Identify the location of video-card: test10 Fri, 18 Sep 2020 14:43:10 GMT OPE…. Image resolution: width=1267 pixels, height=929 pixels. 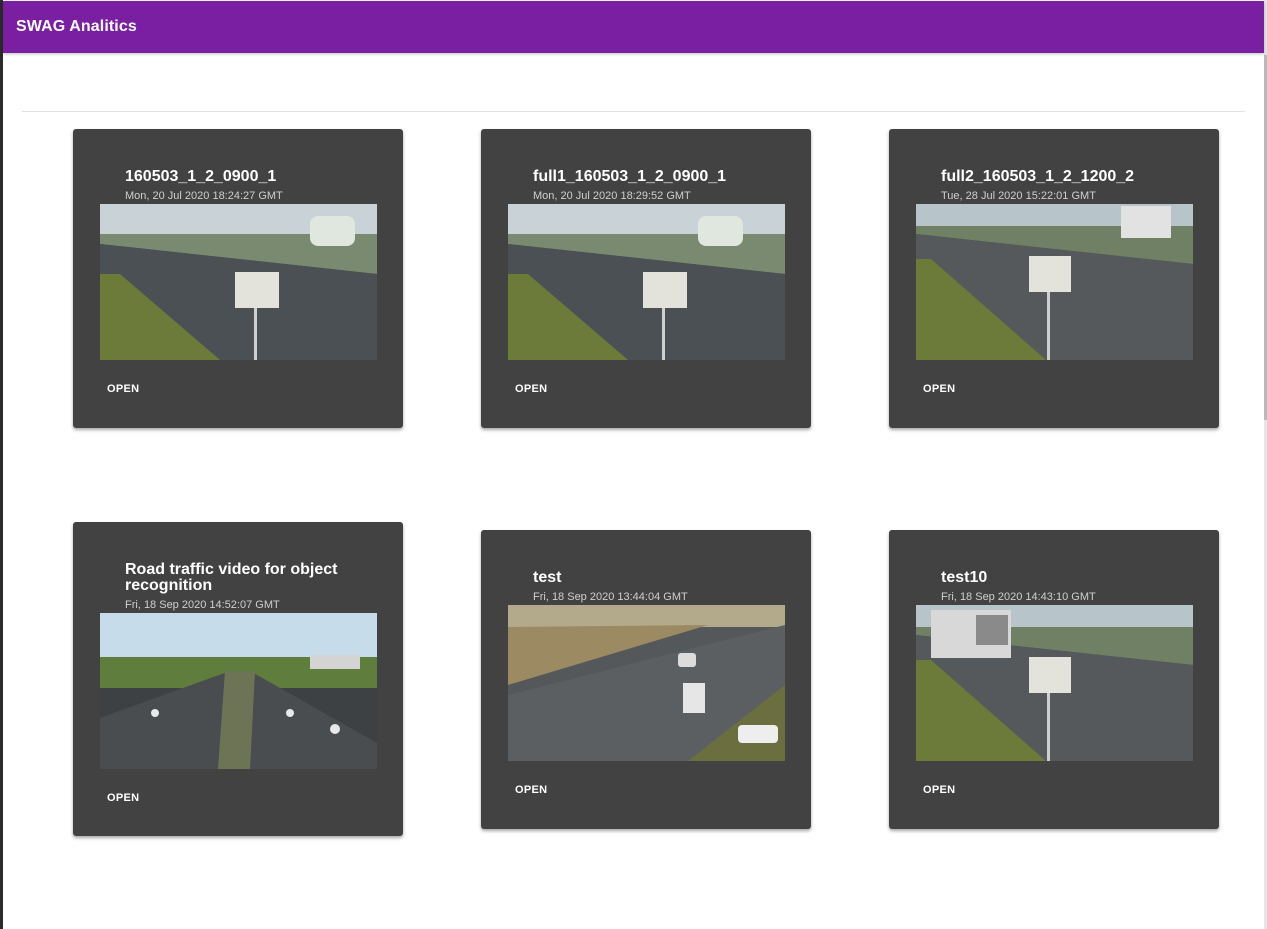
(1054, 679).